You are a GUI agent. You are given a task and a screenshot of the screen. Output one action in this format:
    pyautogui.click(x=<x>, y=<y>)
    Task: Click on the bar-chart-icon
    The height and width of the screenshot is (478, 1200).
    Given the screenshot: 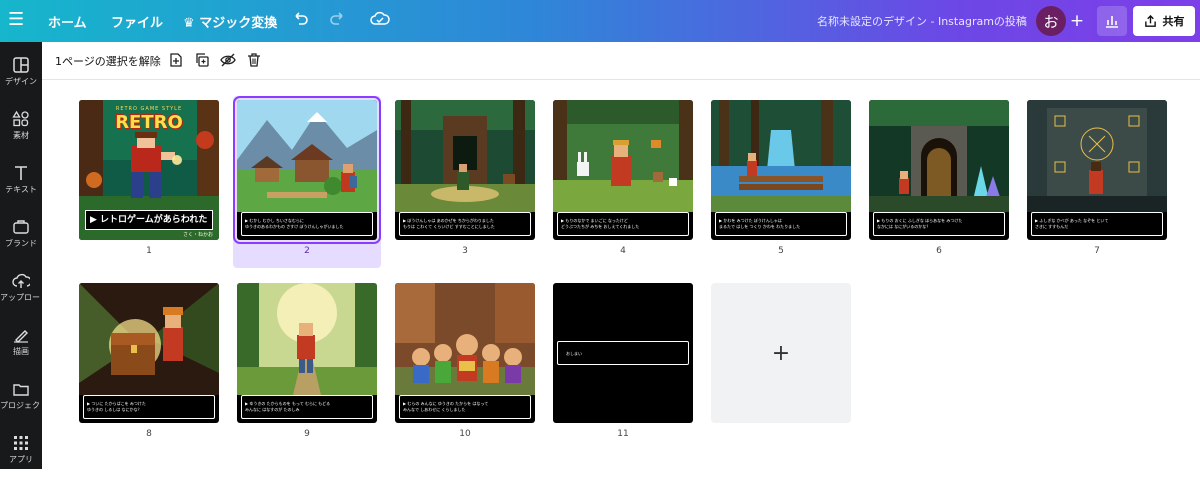 What is the action you would take?
    pyautogui.click(x=1112, y=22)
    